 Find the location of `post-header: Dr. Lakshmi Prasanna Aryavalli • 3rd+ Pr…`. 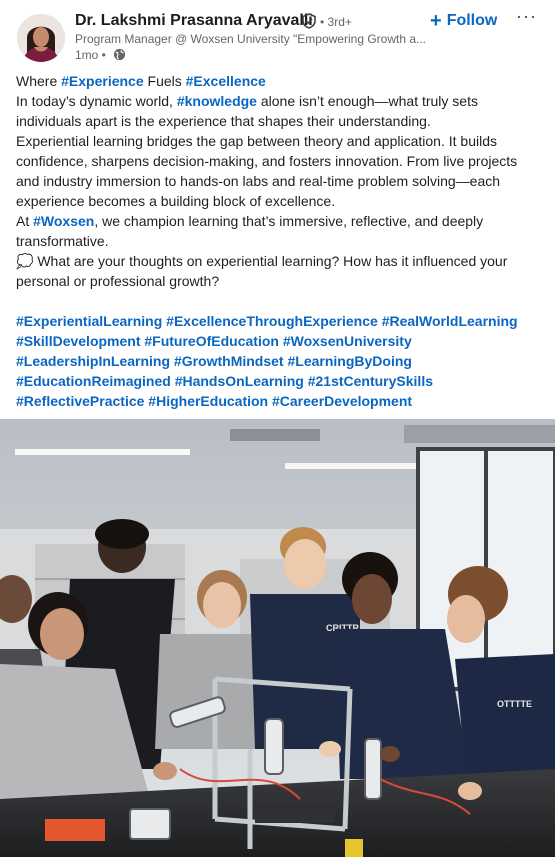

post-header: Dr. Lakshmi Prasanna Aryavalli • 3rd+ Pr… is located at coordinates (277, 35).